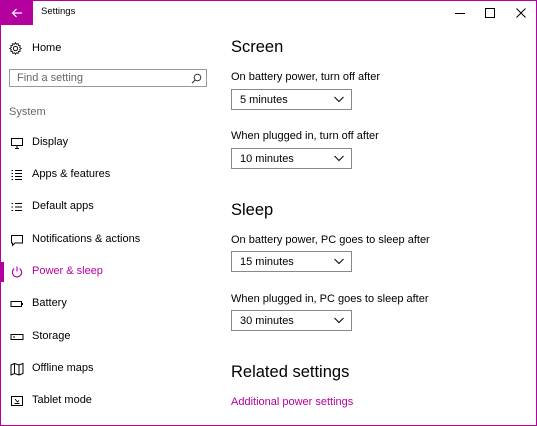 This screenshot has width=537, height=426. What do you see at coordinates (58, 11) in the screenshot?
I see `window-title: Settings` at bounding box center [58, 11].